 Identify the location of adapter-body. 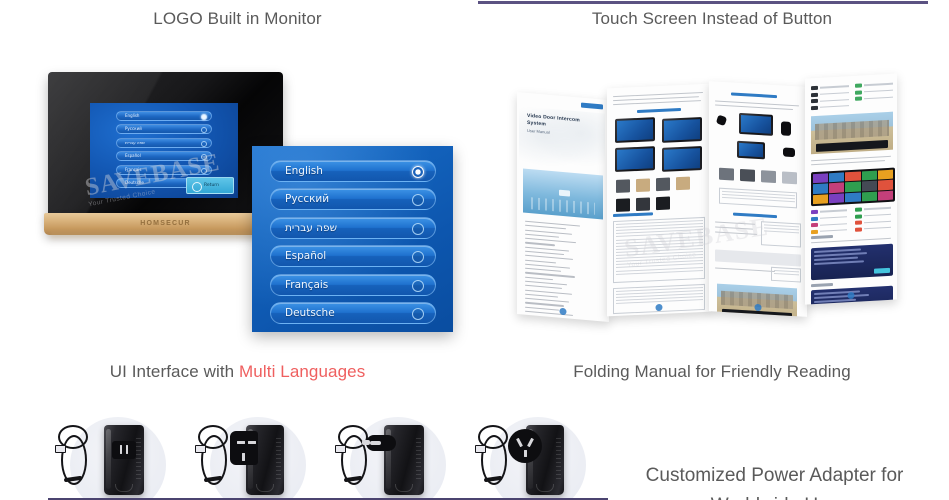
(124, 460).